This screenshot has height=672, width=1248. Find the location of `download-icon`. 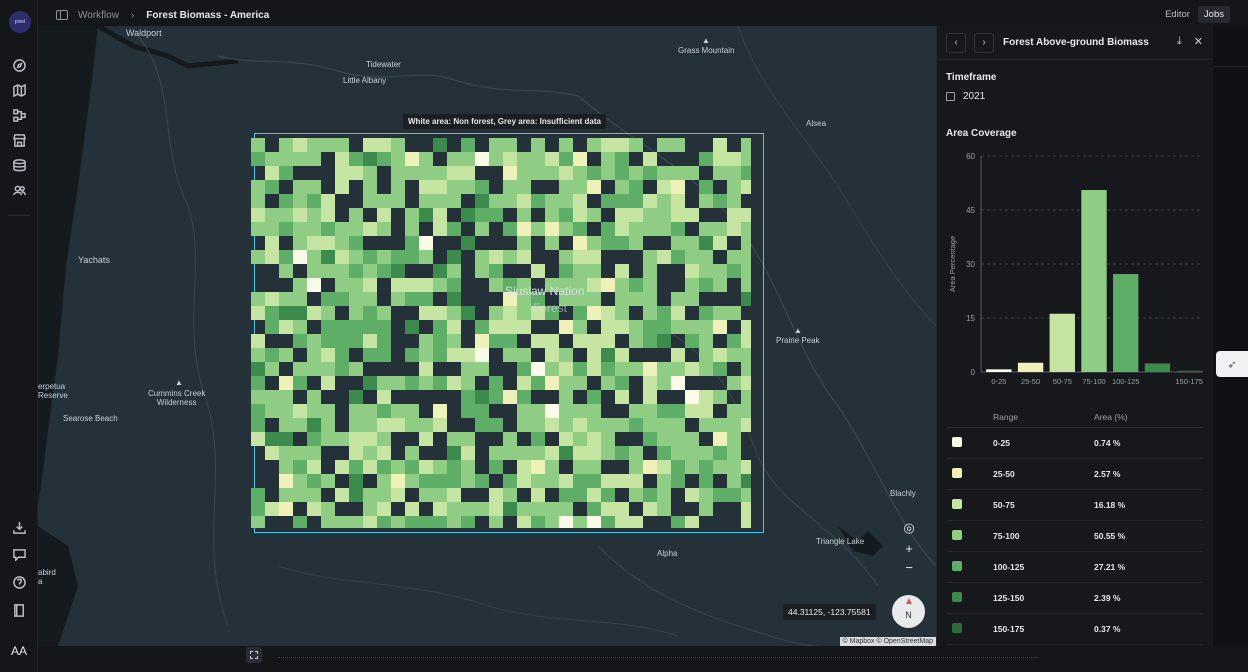

download-icon is located at coordinates (19, 527).